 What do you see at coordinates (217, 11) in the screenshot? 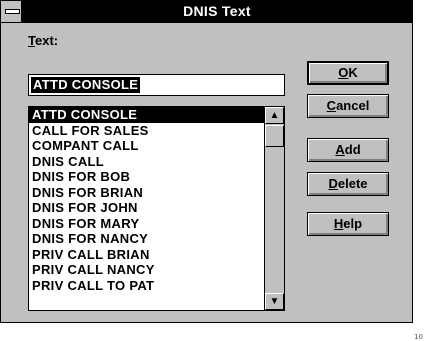
I see `window-title: DNIS Text` at bounding box center [217, 11].